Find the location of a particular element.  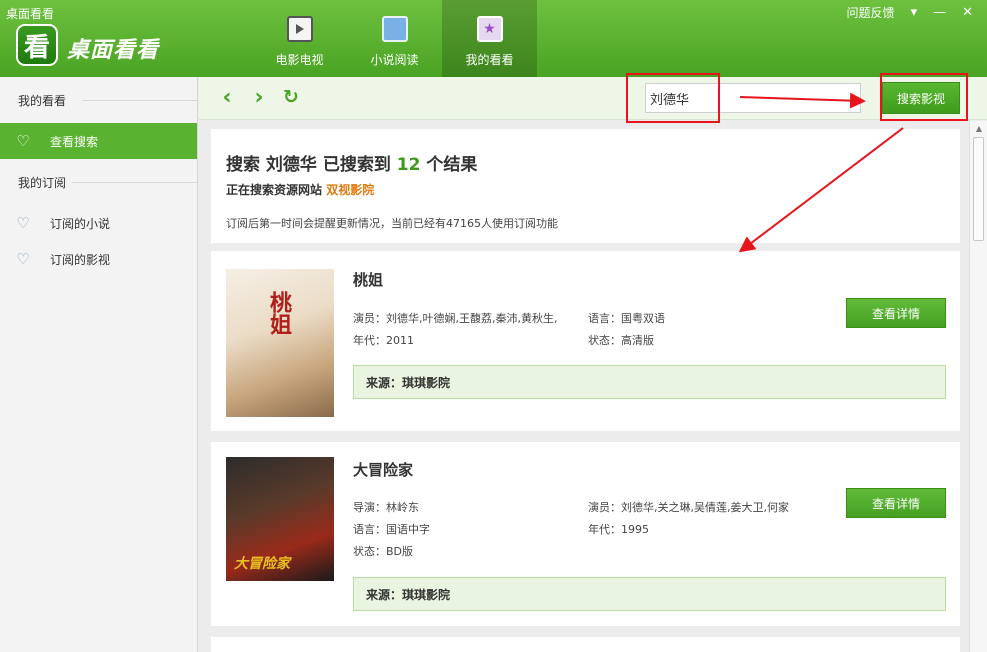

sidebar-item-search: ♡ 查看搜索 is located at coordinates (98, 141).